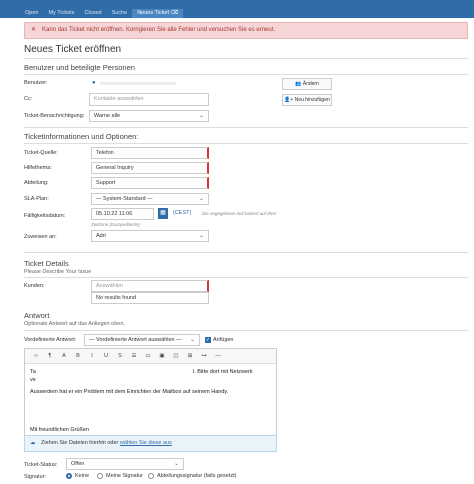 The width and height of the screenshot is (474, 484). Describe the element at coordinates (190, 356) in the screenshot. I see `table-icon: ⊞` at that location.